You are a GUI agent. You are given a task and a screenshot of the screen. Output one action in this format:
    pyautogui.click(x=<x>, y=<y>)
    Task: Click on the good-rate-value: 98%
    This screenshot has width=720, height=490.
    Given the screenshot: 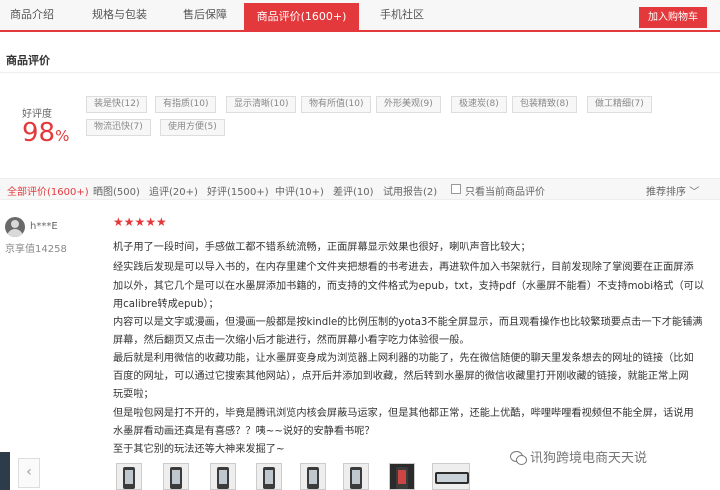 What is the action you would take?
    pyautogui.click(x=45, y=133)
    